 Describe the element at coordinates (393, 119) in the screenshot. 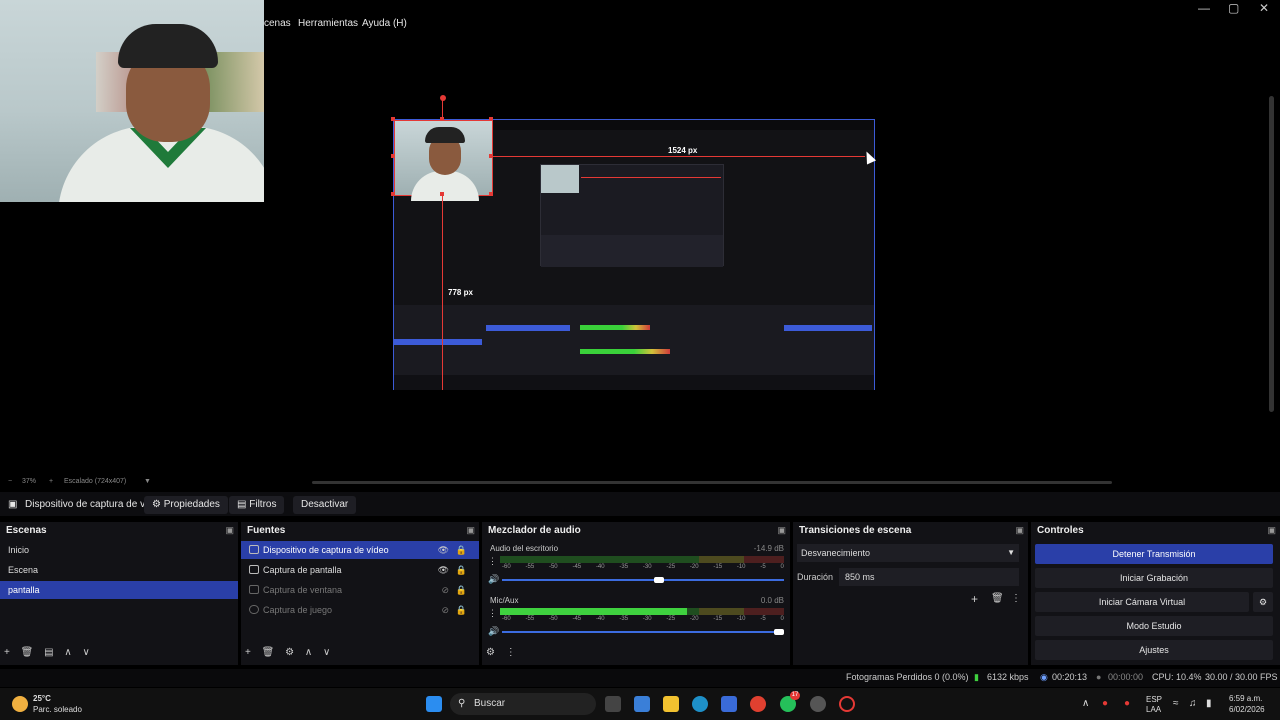

I see `resize-handle-tl` at that location.